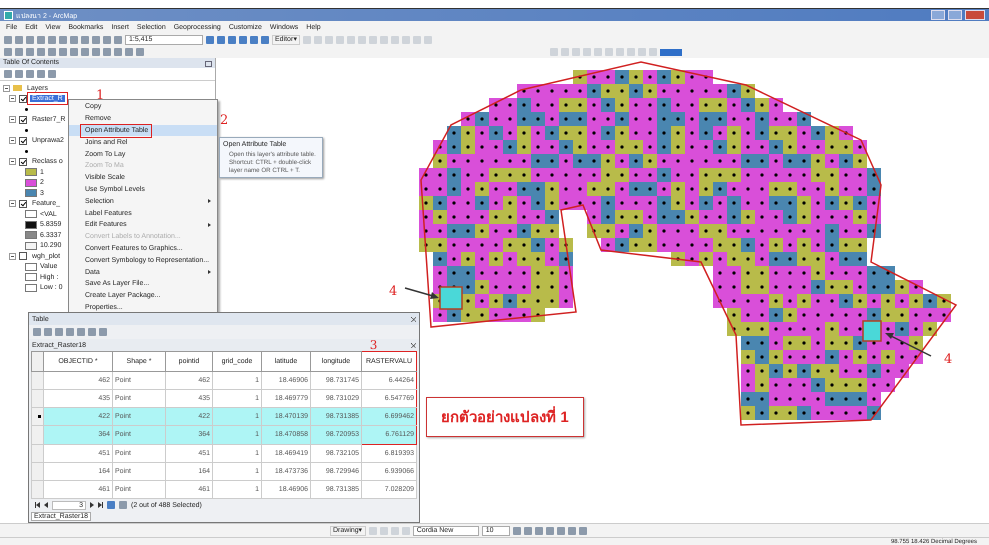  Describe the element at coordinates (671, 52) in the screenshot. I see `color-swatch` at that location.